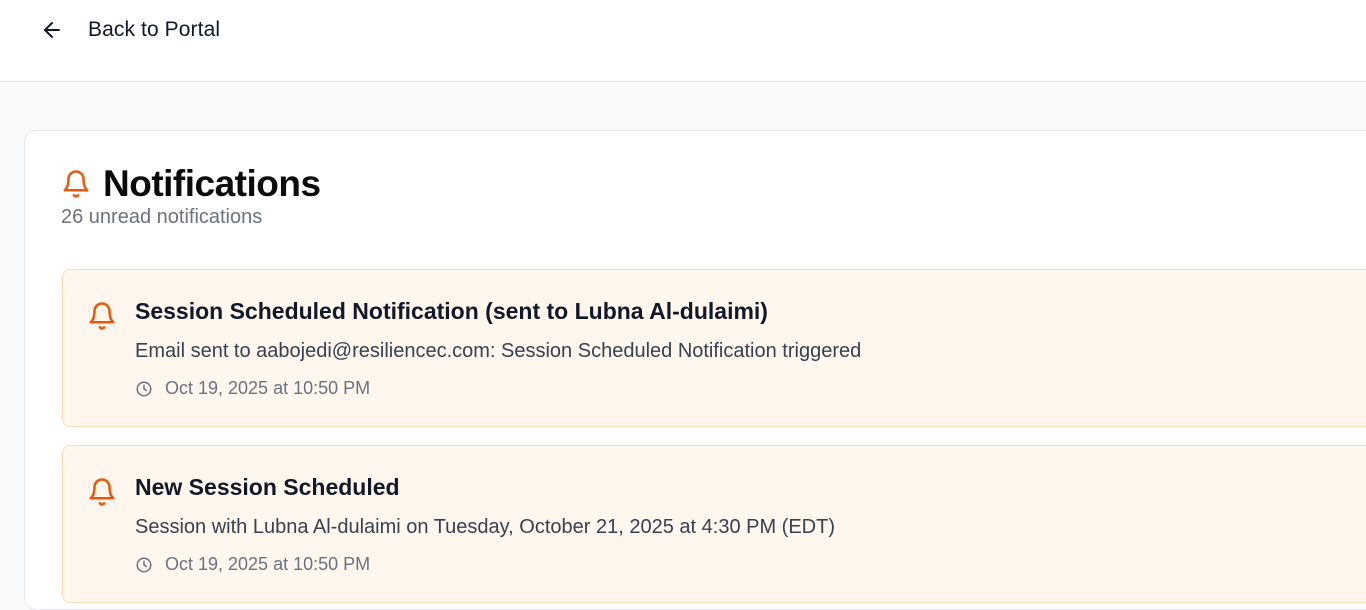 The height and width of the screenshot is (610, 1366). What do you see at coordinates (267, 487) in the screenshot?
I see `notification-title: New Session Scheduled` at bounding box center [267, 487].